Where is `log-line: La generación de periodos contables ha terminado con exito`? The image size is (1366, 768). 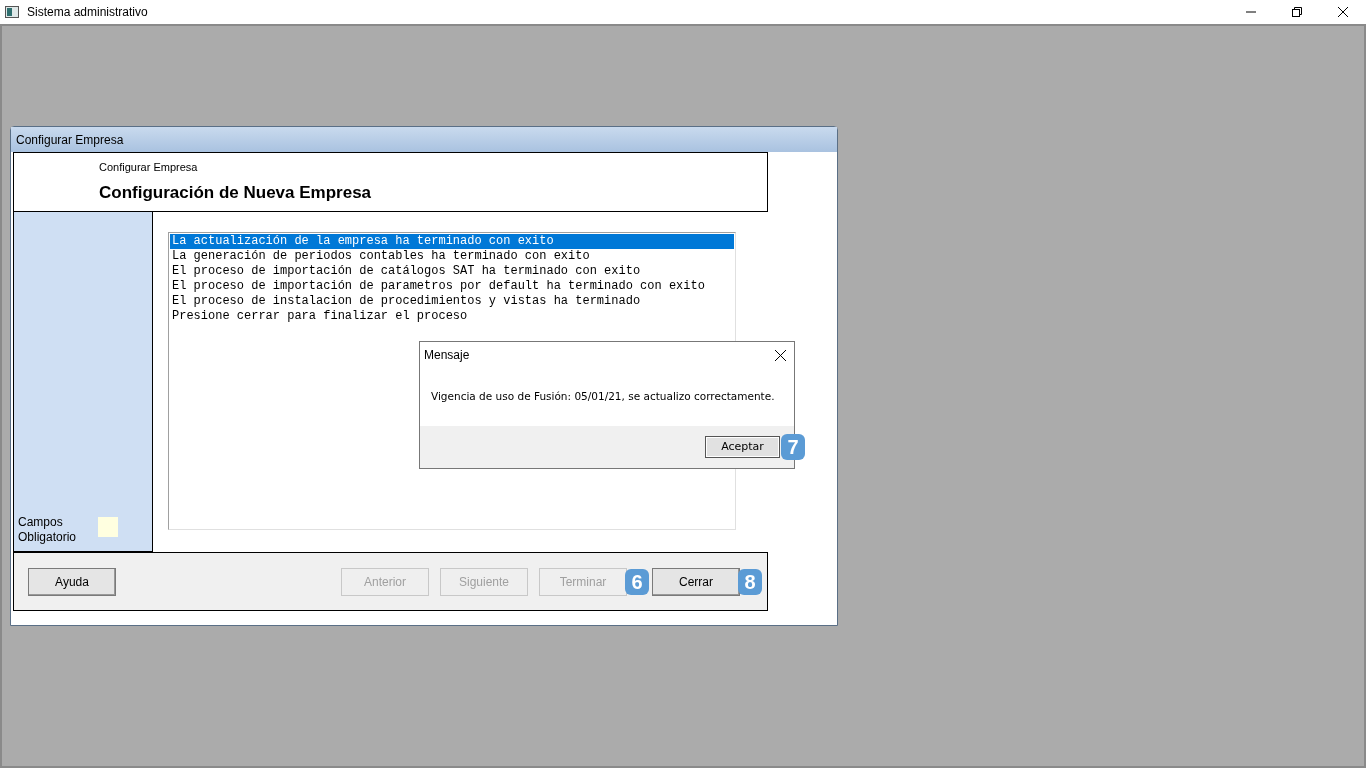 log-line: La generación de periodos contables ha terminado con exito is located at coordinates (452, 256).